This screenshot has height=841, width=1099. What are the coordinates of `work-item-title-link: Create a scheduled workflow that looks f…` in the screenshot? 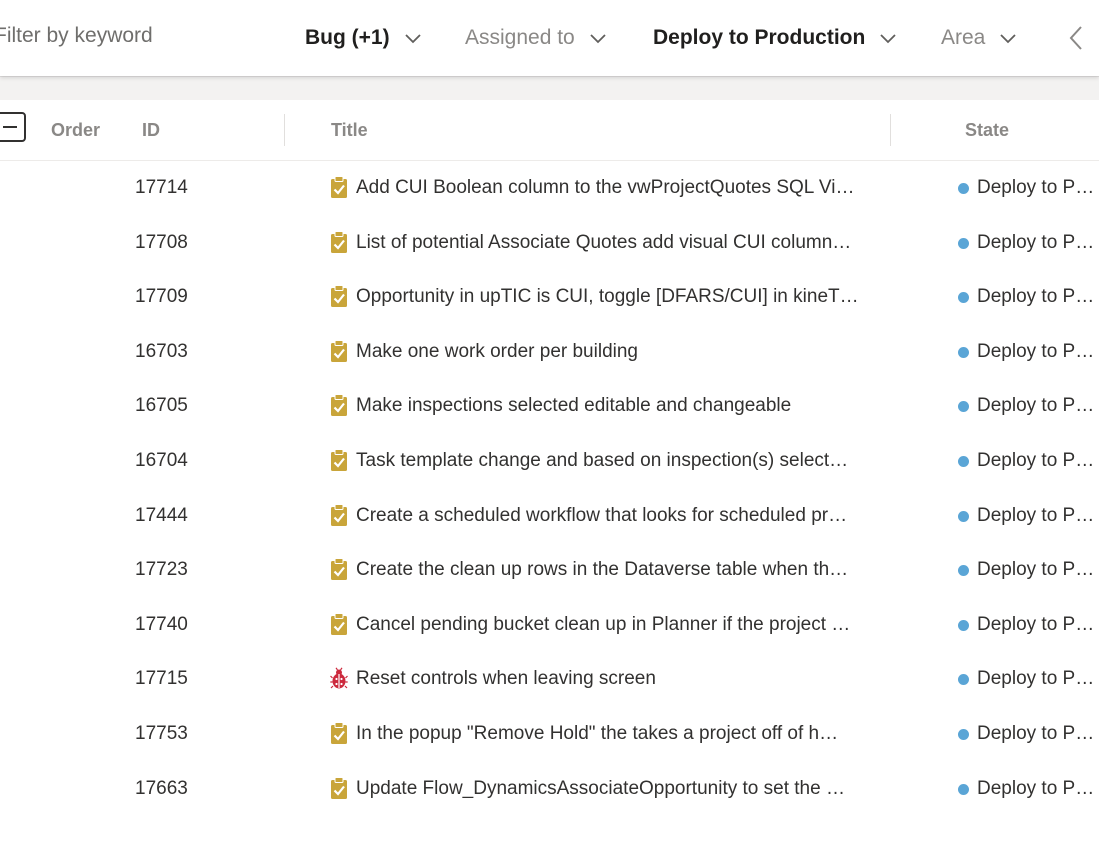 It's located at (626, 516).